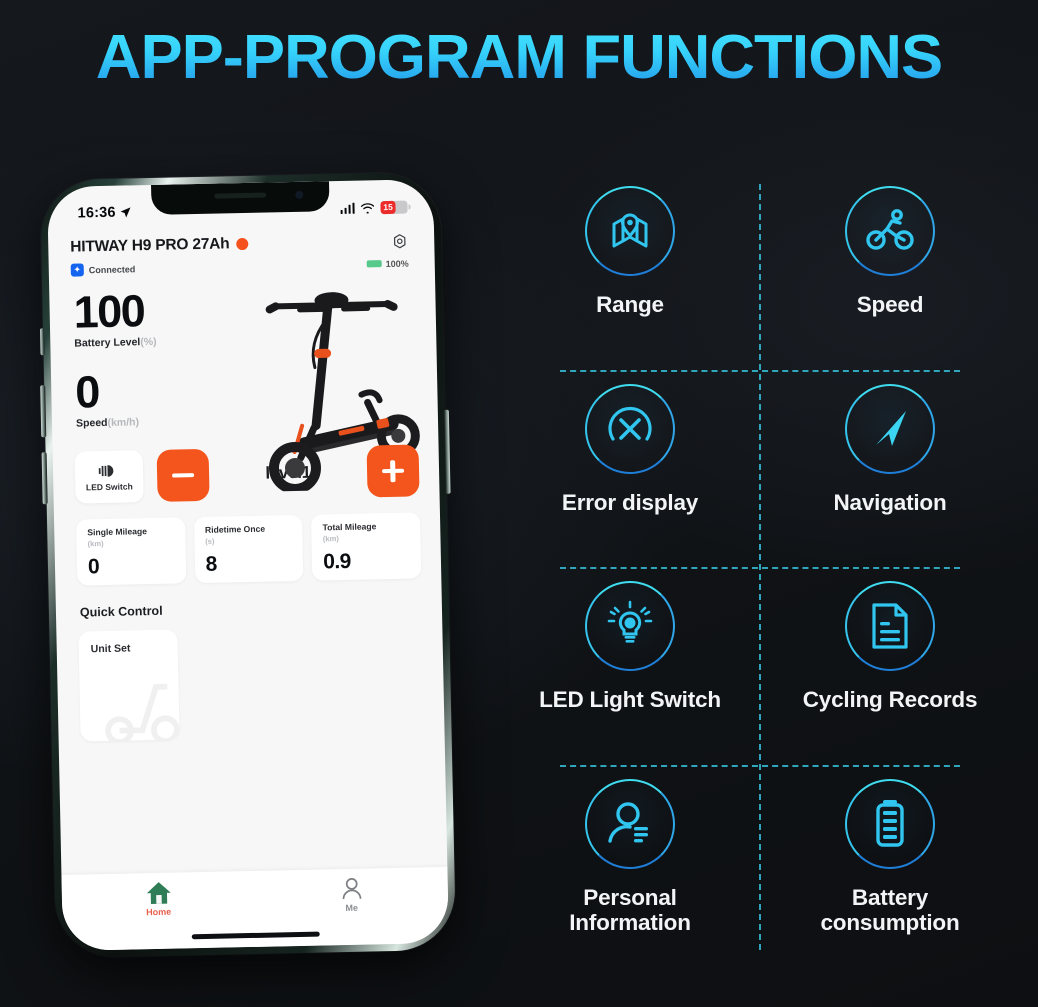 Image resolution: width=1038 pixels, height=1007 pixels. I want to click on metric-battery-label-text: Battery Level, so click(107, 343).